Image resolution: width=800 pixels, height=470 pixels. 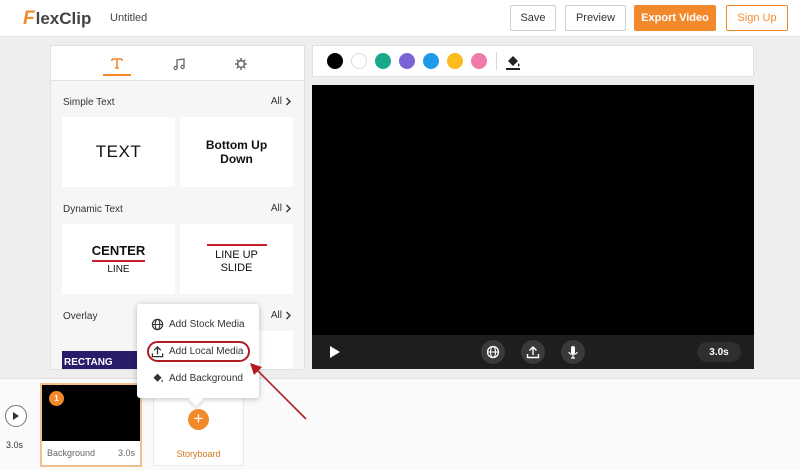 What do you see at coordinates (757, 18) in the screenshot?
I see `sign-up-button: Sign Up` at bounding box center [757, 18].